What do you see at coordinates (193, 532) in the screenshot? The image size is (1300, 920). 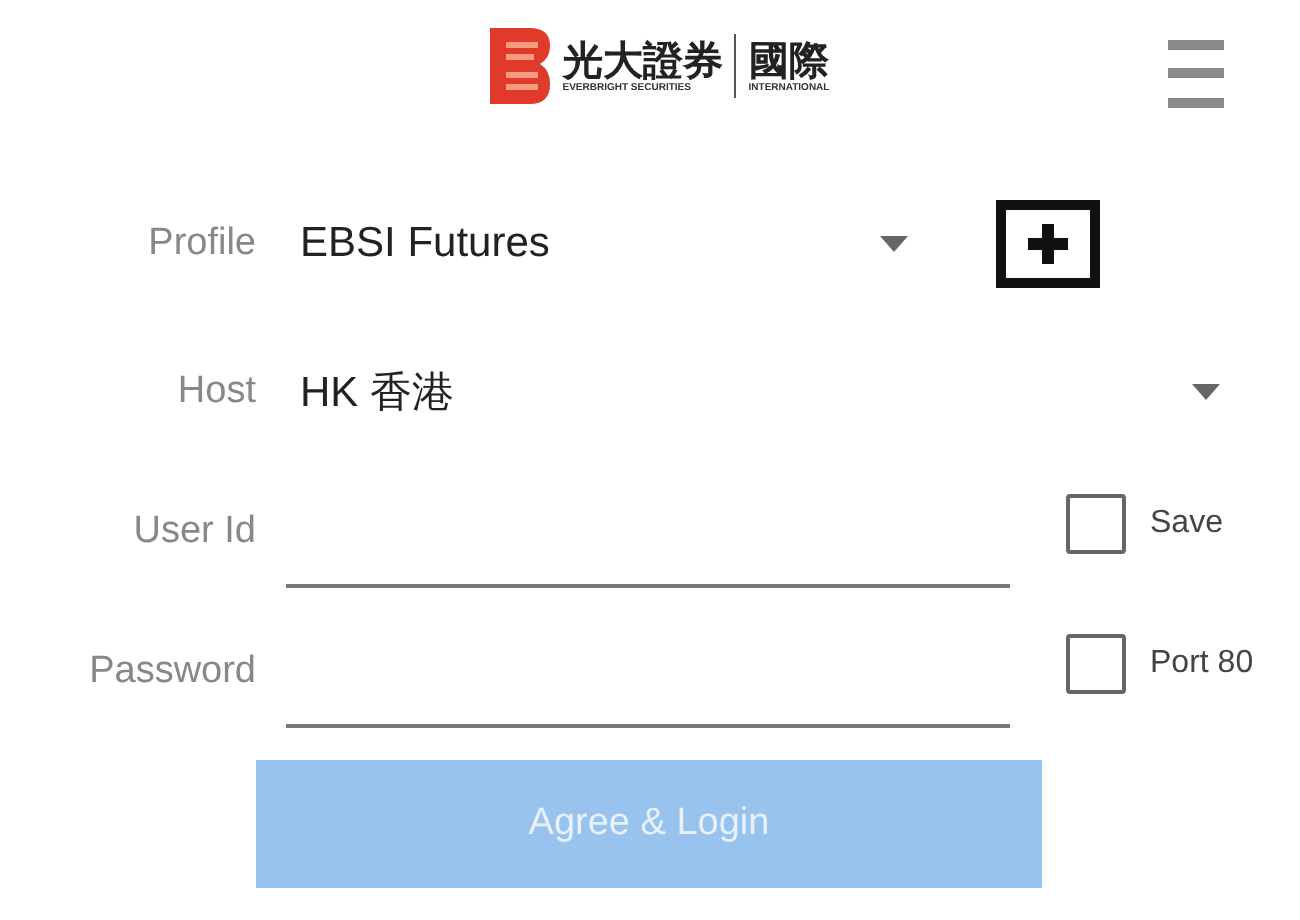 I see `field-label: User Id` at bounding box center [193, 532].